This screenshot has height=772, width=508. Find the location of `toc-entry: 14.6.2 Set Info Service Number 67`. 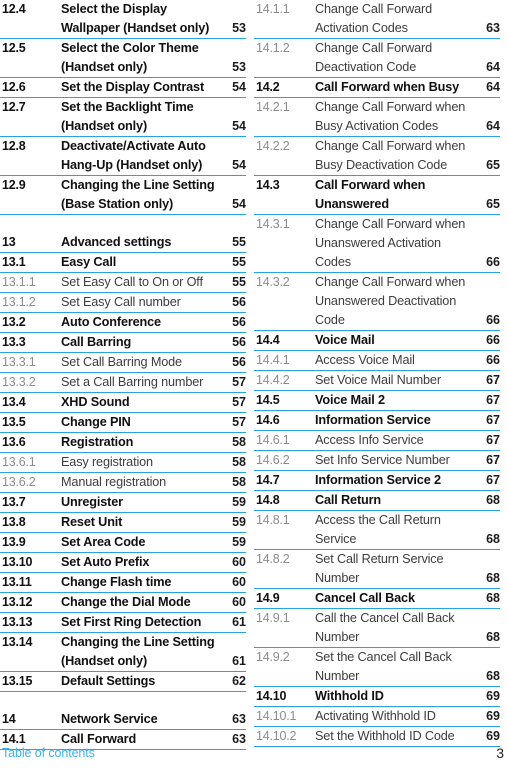

toc-entry: 14.6.2 Set Info Service Number 67 is located at coordinates (377, 461).